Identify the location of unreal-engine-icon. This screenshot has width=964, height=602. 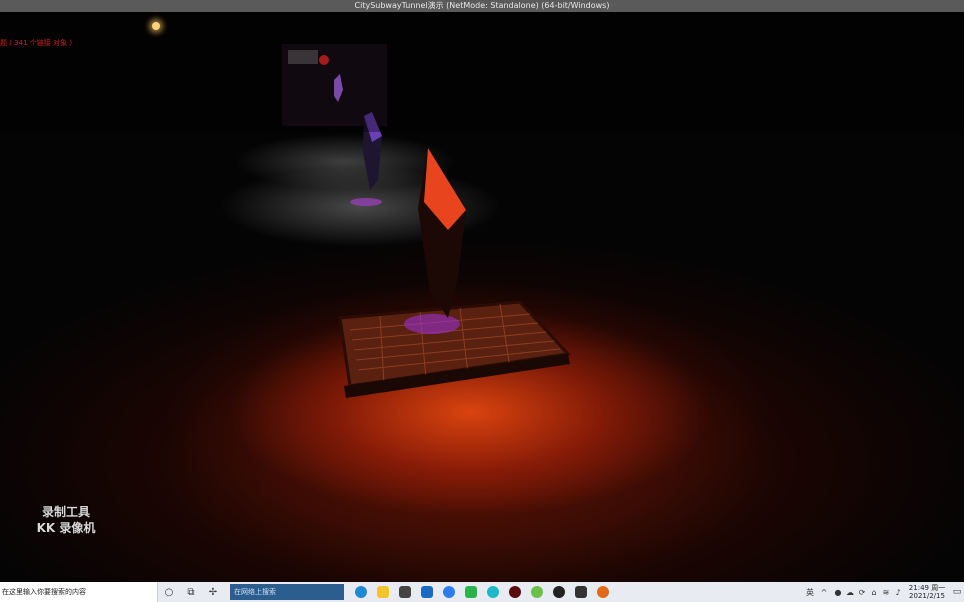
(559, 592).